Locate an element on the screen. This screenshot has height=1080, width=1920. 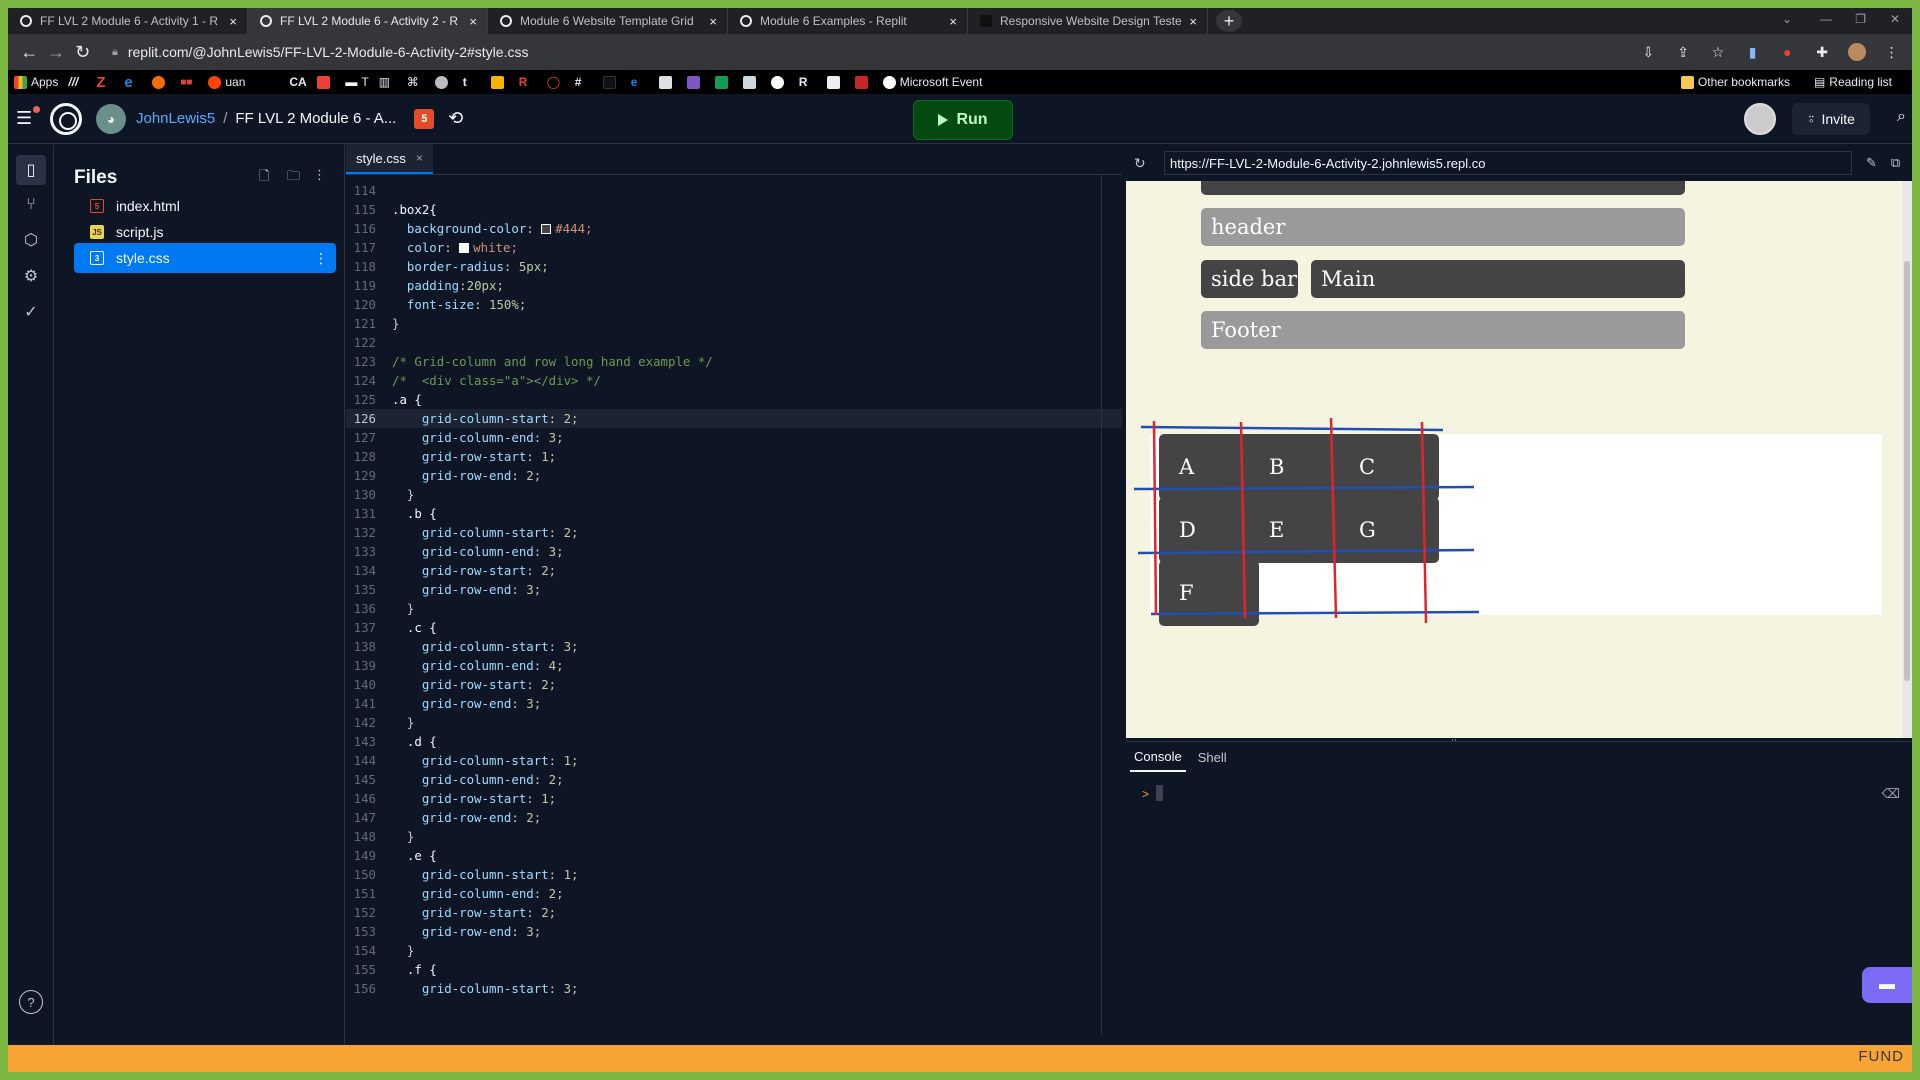
files-icon: ▯ is located at coordinates (31, 170).